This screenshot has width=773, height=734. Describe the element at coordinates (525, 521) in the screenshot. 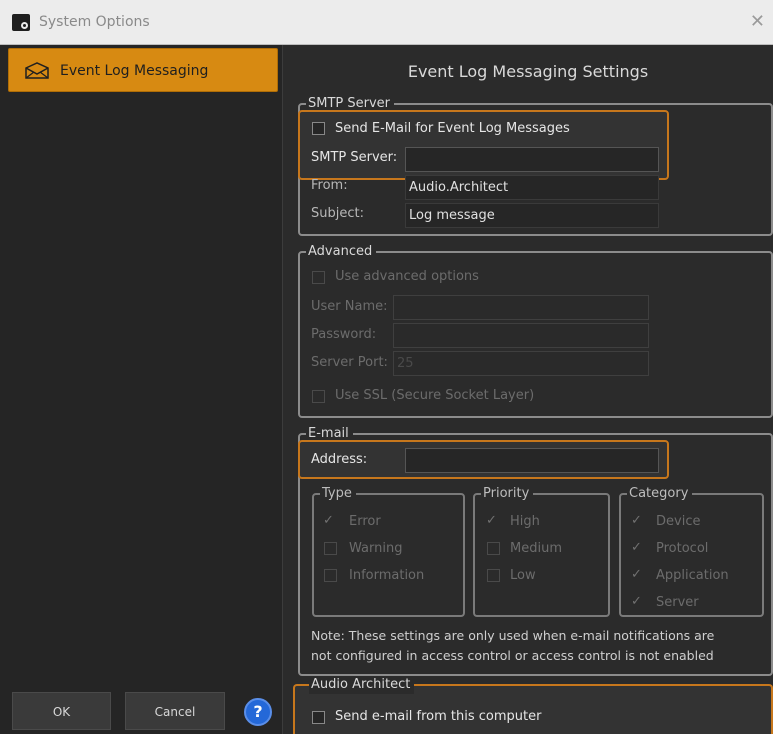

I see `priority-high-label: High` at that location.